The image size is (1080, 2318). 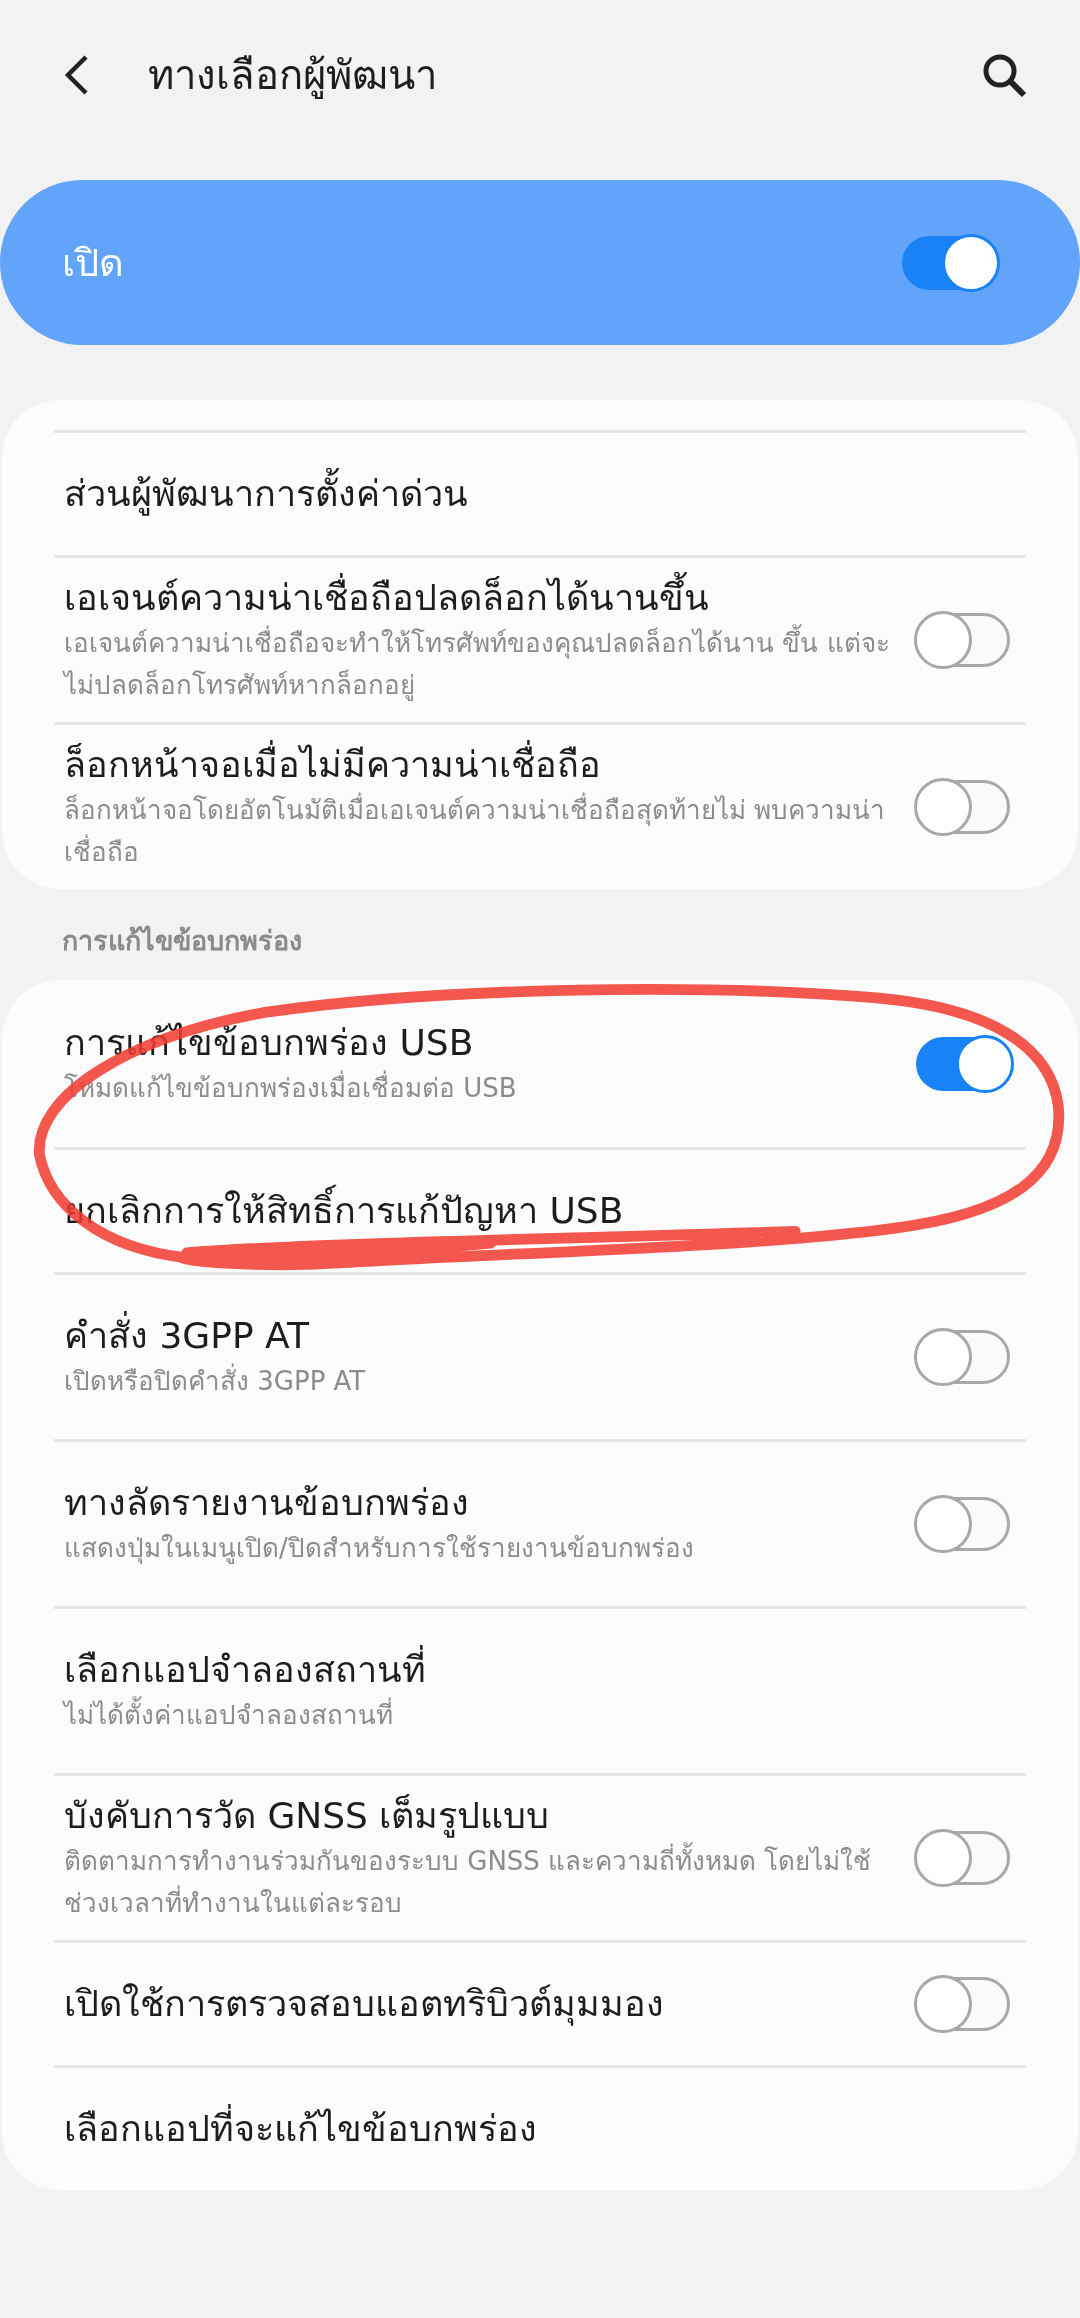 What do you see at coordinates (215, 1336) in the screenshot?
I see `setting-title: คำสั่ง 3GPP AT` at bounding box center [215, 1336].